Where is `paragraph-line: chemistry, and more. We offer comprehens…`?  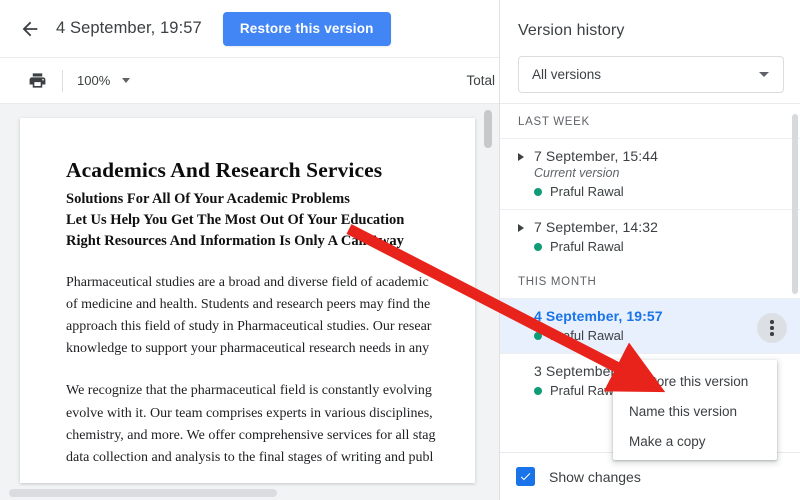
paragraph-line: chemistry, and more. We offer comprehens… is located at coordinates (251, 435).